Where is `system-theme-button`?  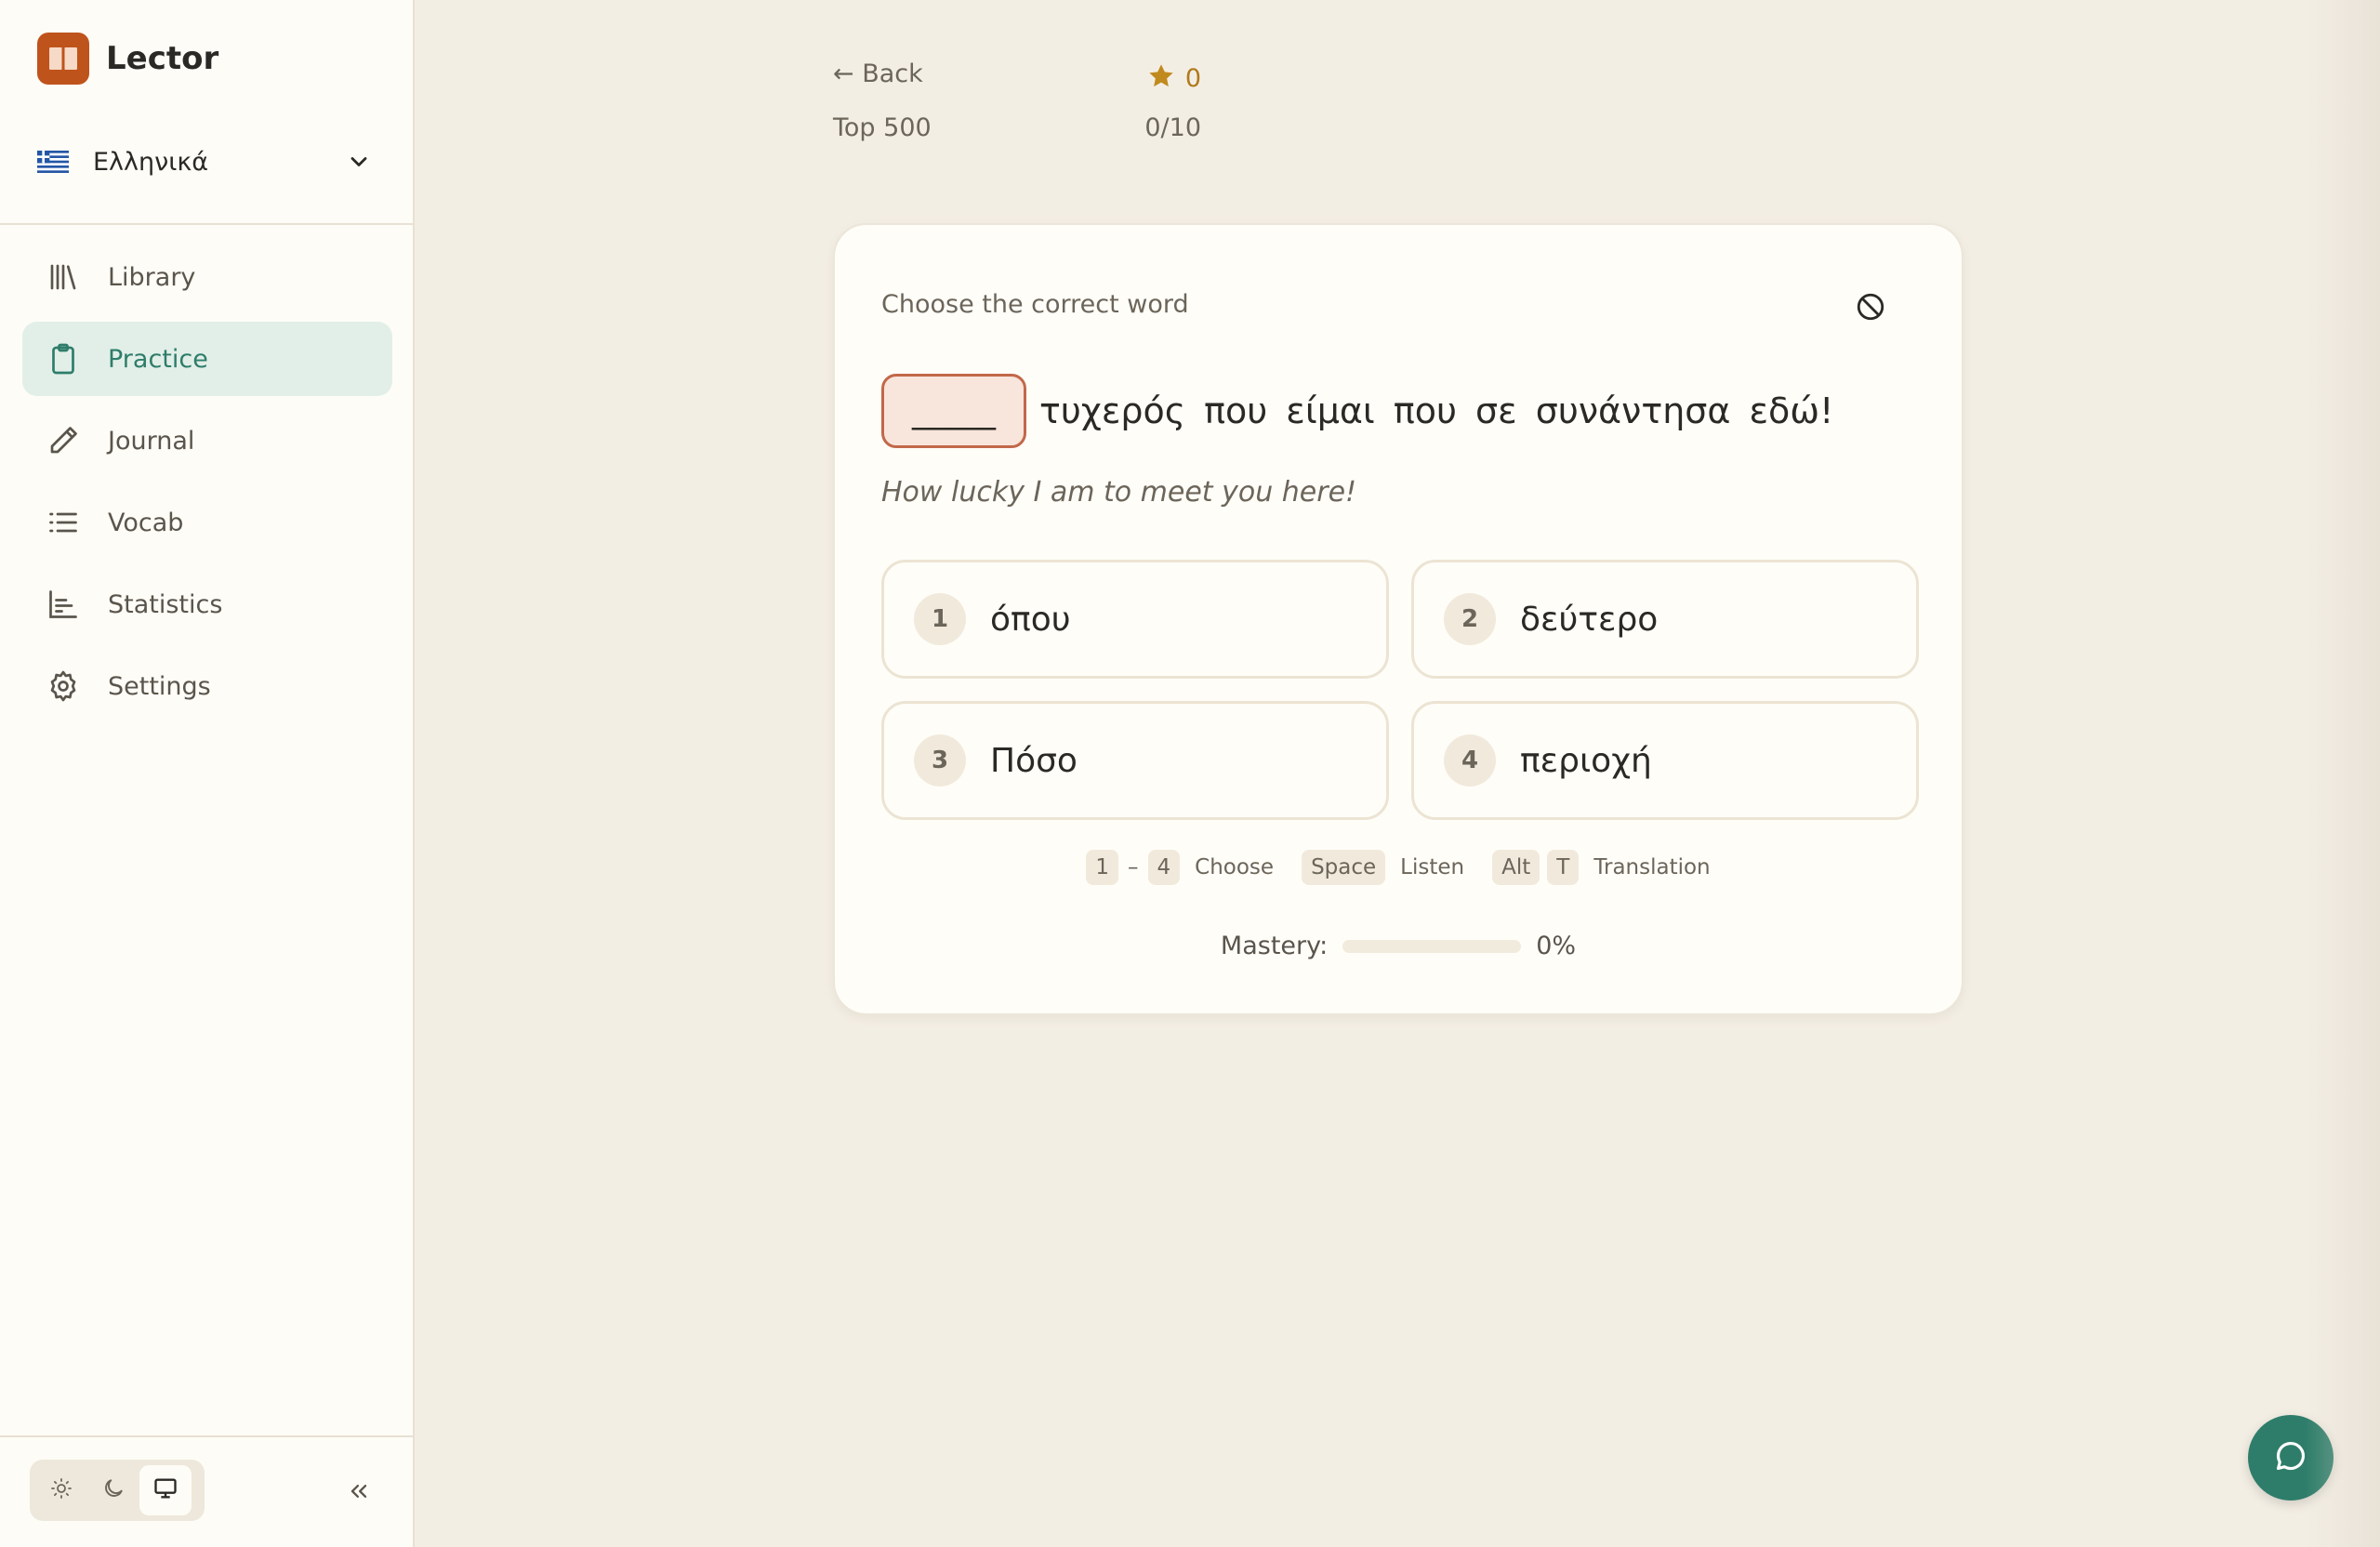 system-theme-button is located at coordinates (165, 1490).